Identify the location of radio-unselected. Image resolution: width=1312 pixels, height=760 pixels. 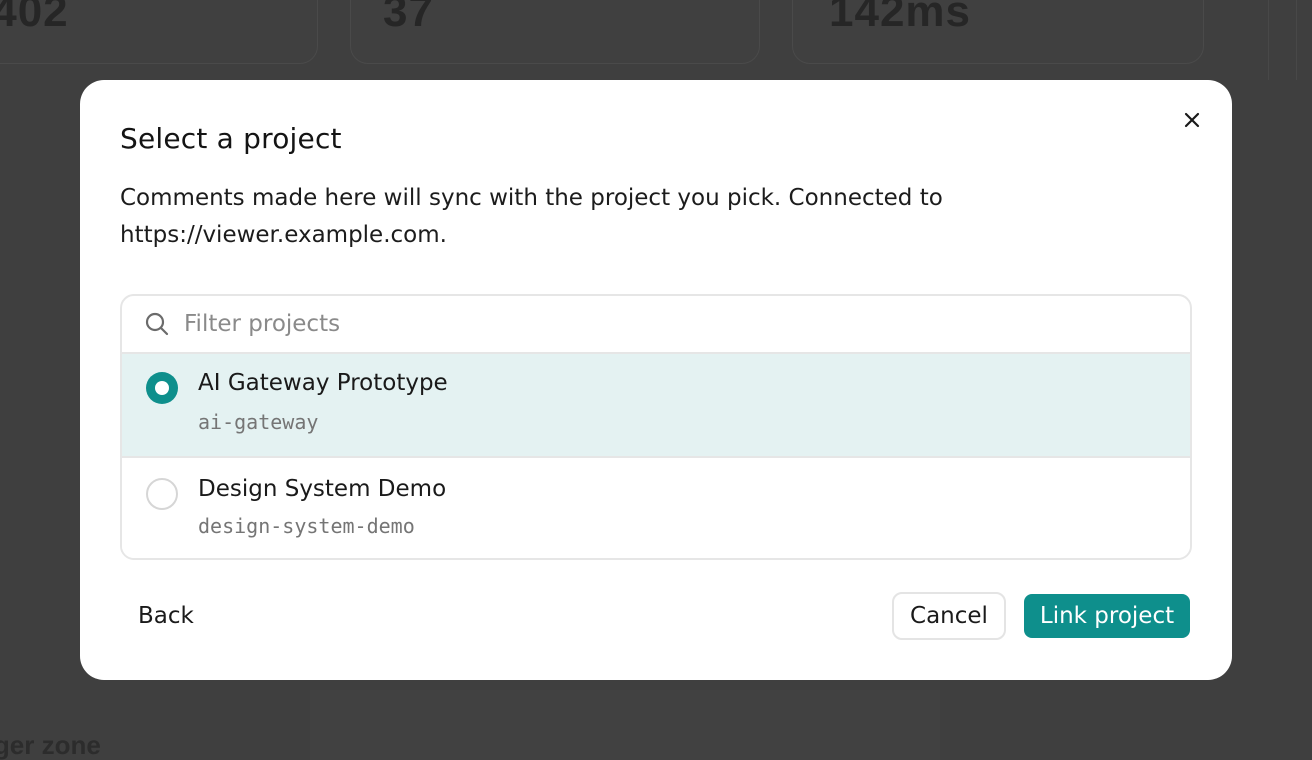
(162, 494).